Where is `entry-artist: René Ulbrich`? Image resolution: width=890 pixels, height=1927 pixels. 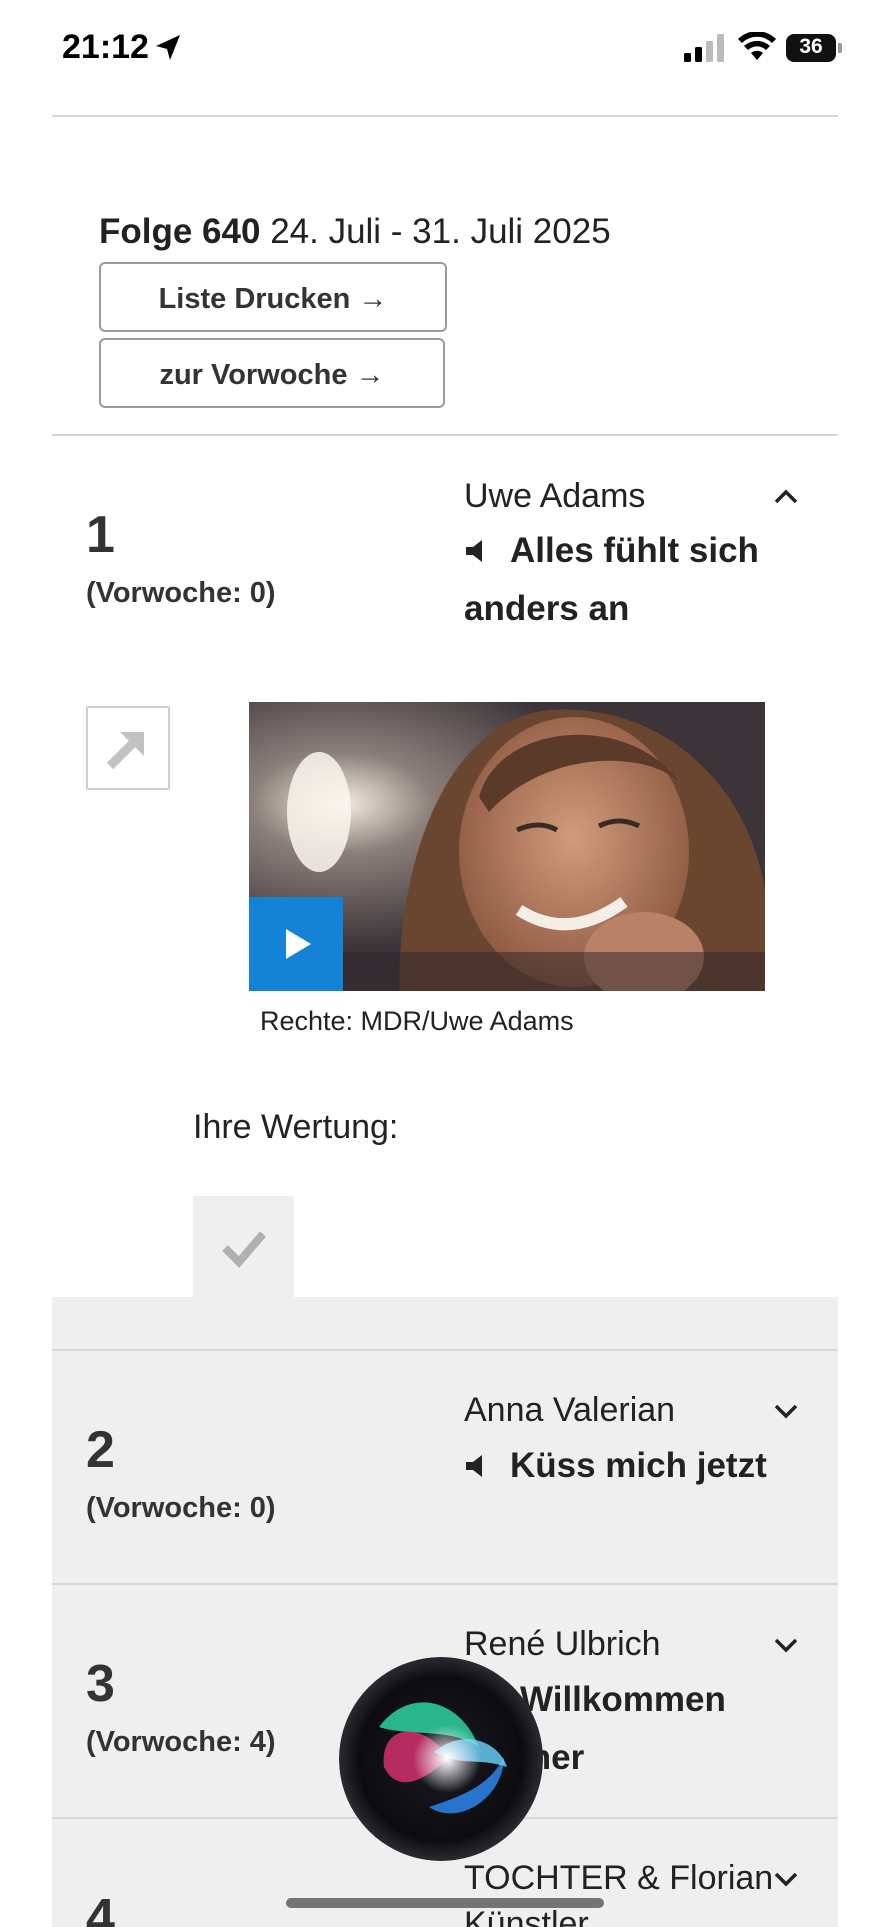
entry-artist: René Ulbrich is located at coordinates (562, 1644).